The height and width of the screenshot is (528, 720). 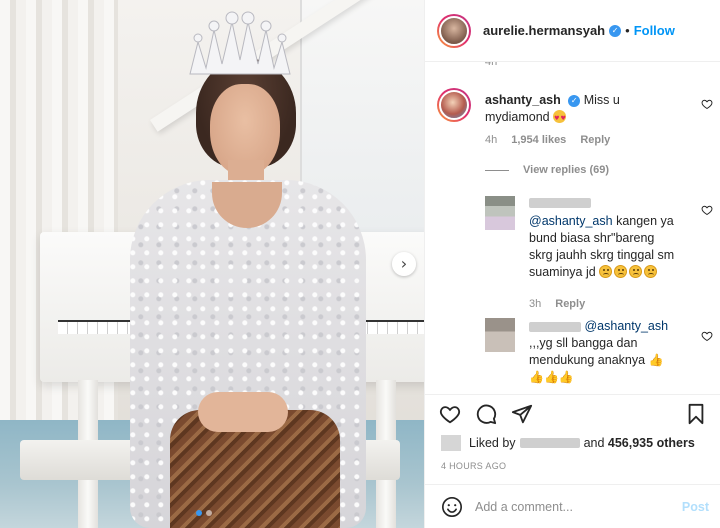 I want to click on liked-by-summary: Liked by and 456,935 others, so click(x=568, y=443).